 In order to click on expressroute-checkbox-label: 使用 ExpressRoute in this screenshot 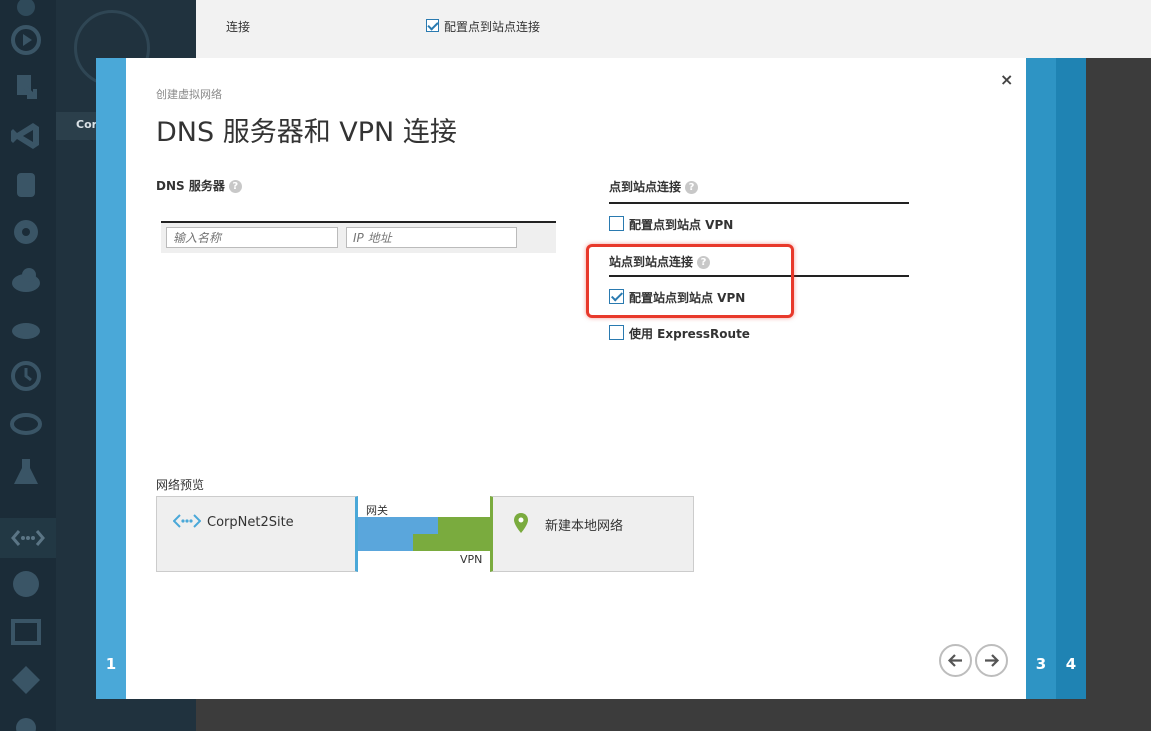, I will do `click(689, 334)`.